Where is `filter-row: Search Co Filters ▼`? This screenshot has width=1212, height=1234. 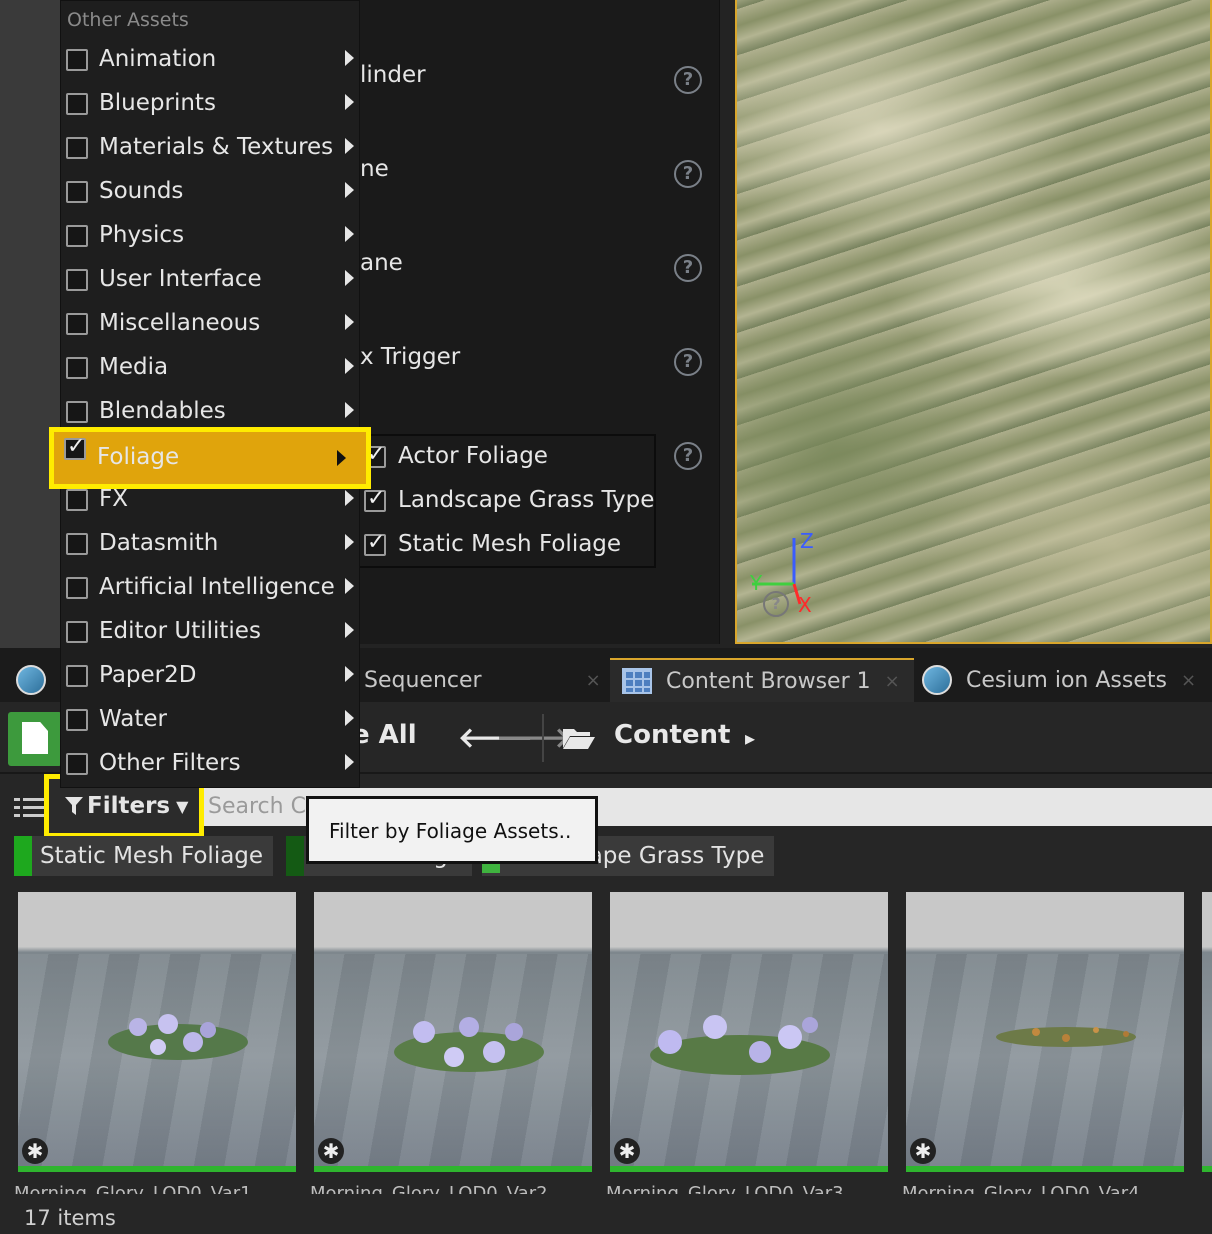
filter-row: Search Co Filters ▼ is located at coordinates (606, 806).